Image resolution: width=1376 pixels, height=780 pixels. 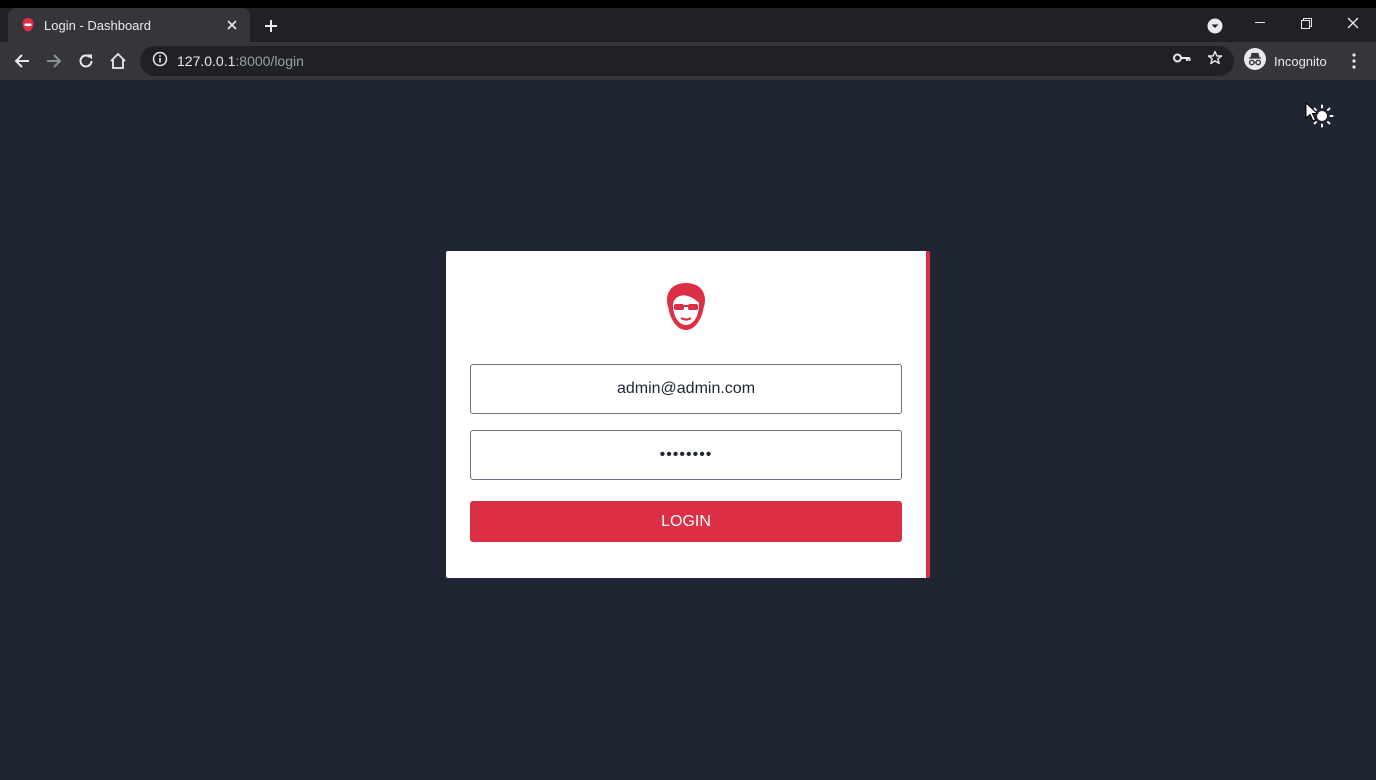 What do you see at coordinates (28, 25) in the screenshot?
I see `favicon-icon` at bounding box center [28, 25].